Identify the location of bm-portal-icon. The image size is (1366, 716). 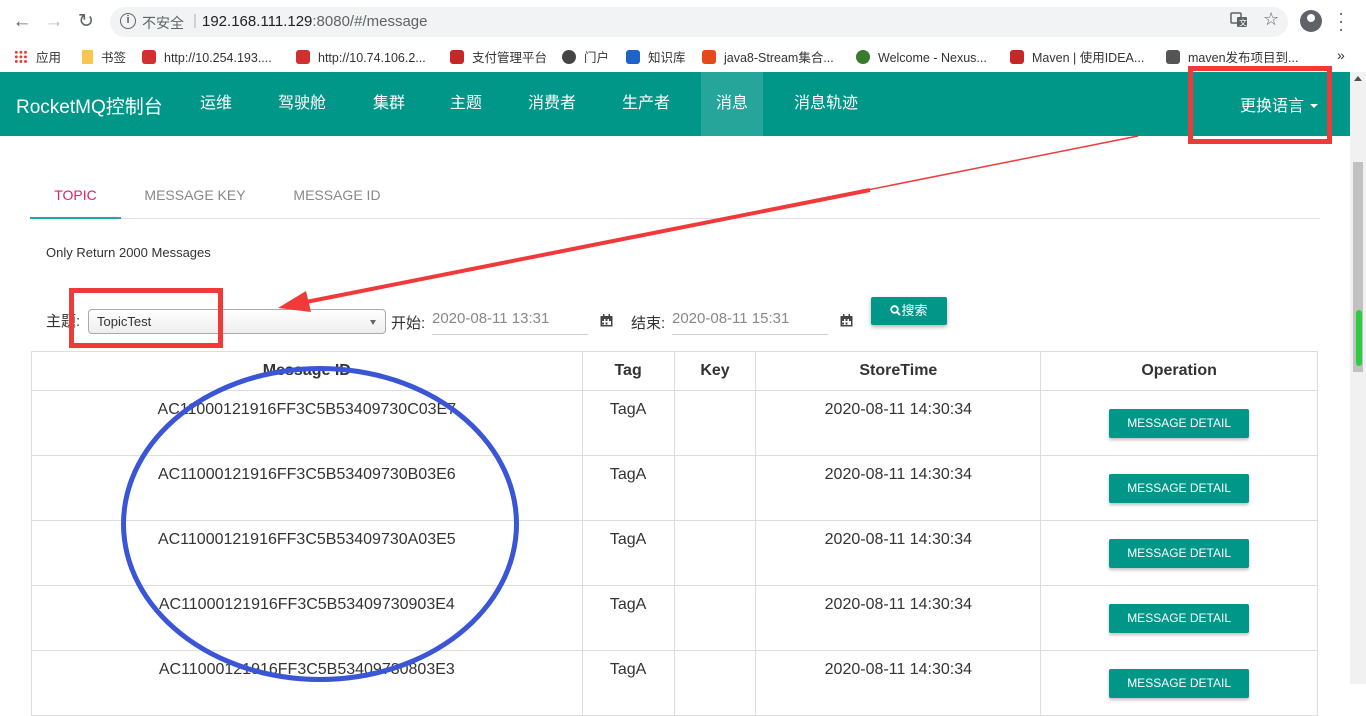
(569, 57).